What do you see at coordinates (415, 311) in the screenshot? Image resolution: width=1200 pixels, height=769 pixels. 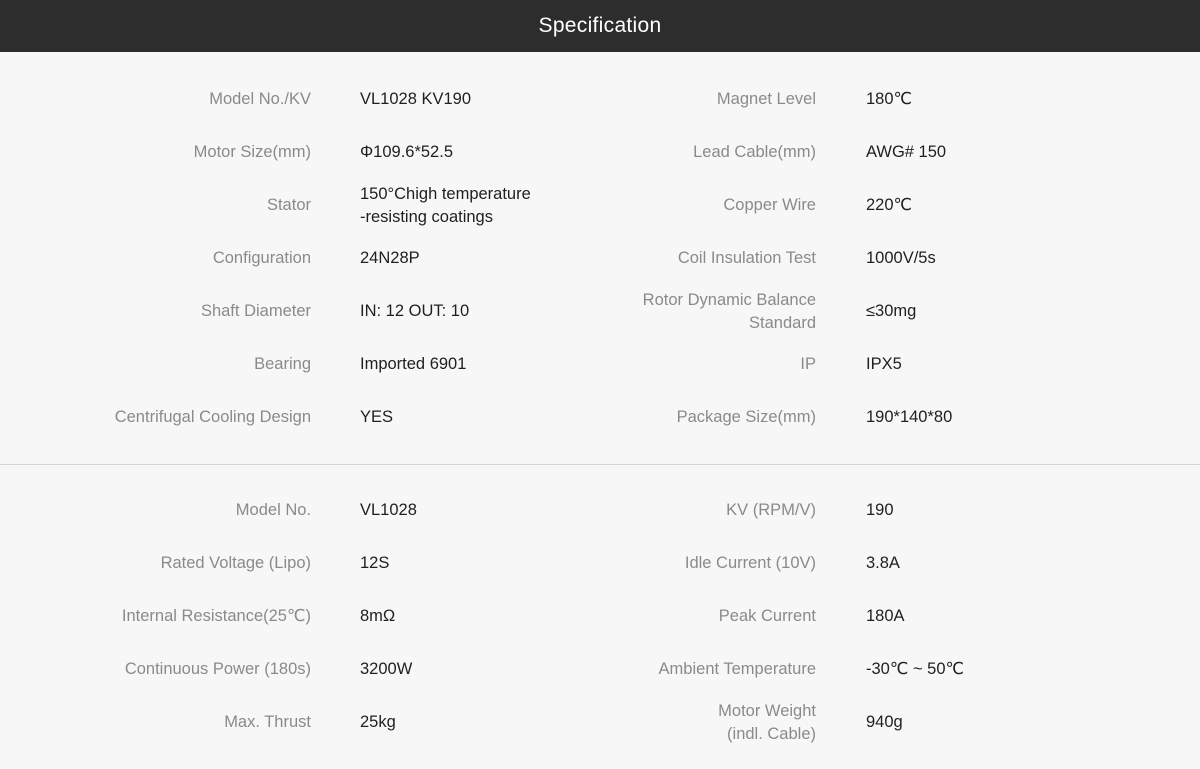 I see `spec-value: IN: 12 OUT: 10` at bounding box center [415, 311].